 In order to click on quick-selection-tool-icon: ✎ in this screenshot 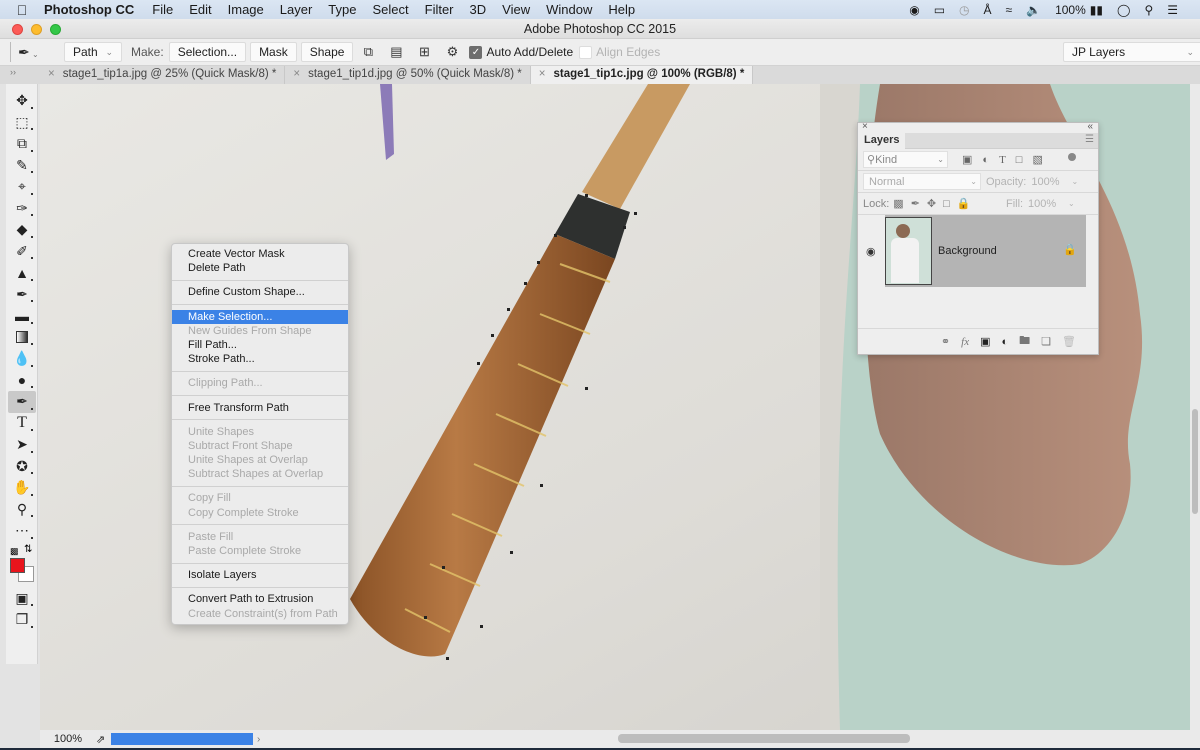, I will do `click(22, 166)`.